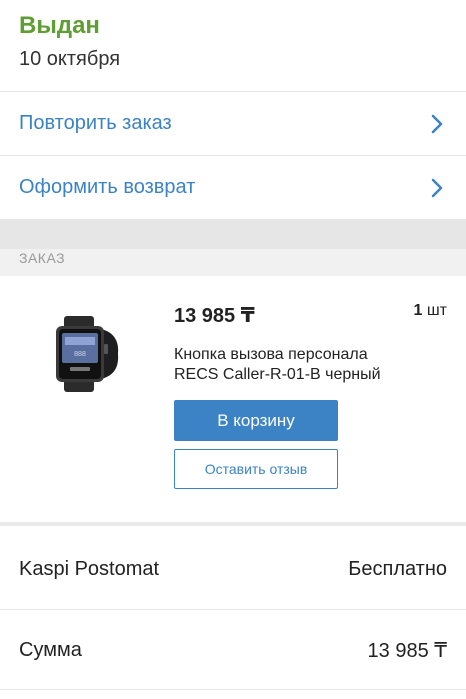 This screenshot has width=466, height=699. I want to click on delivery-row: Kaspi Postomat Бесплатно, so click(233, 569).